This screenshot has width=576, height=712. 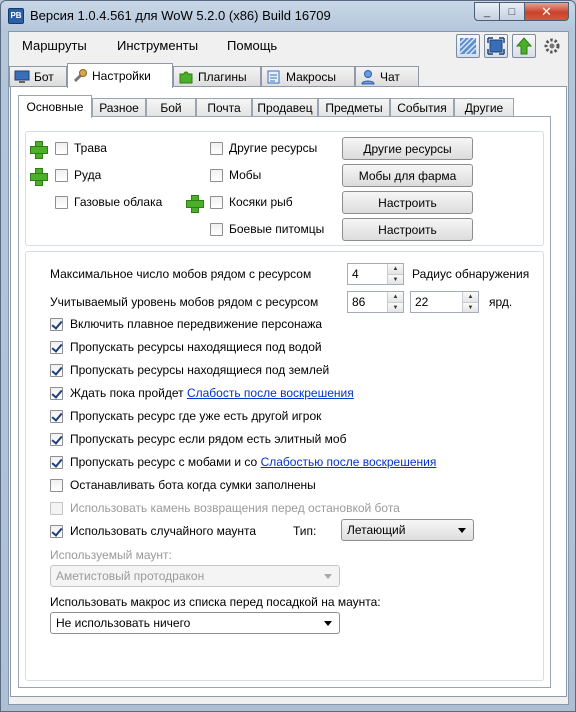 I want to click on caption-buttons: _ □ ✕, so click(x=521, y=11).